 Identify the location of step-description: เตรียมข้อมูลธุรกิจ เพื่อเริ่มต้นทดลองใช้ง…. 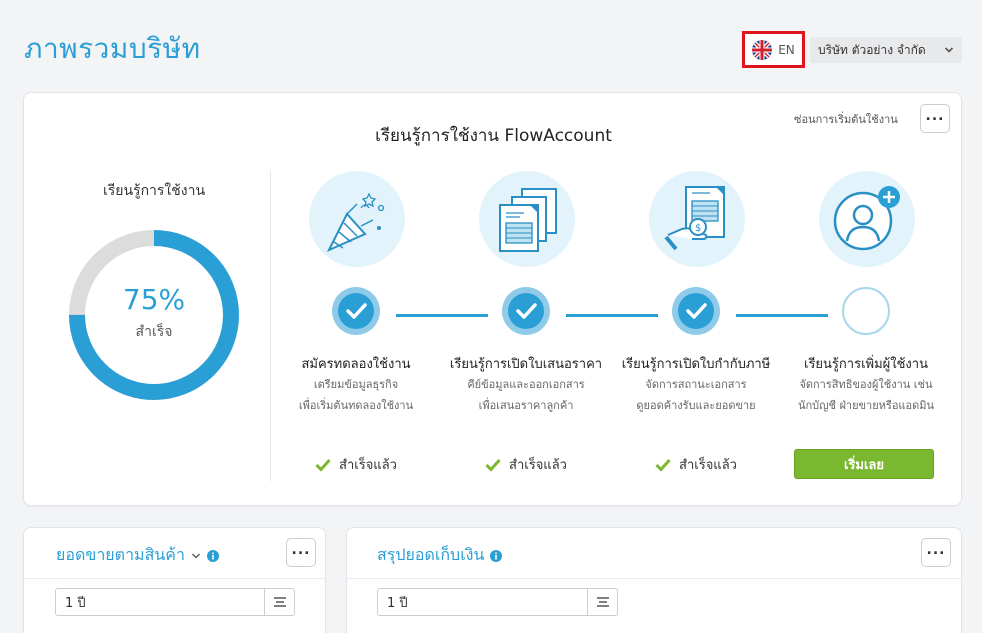
(356, 395).